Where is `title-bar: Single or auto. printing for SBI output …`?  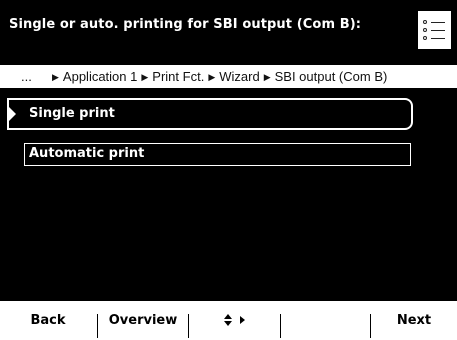 title-bar: Single or auto. printing for SBI output … is located at coordinates (228, 25).